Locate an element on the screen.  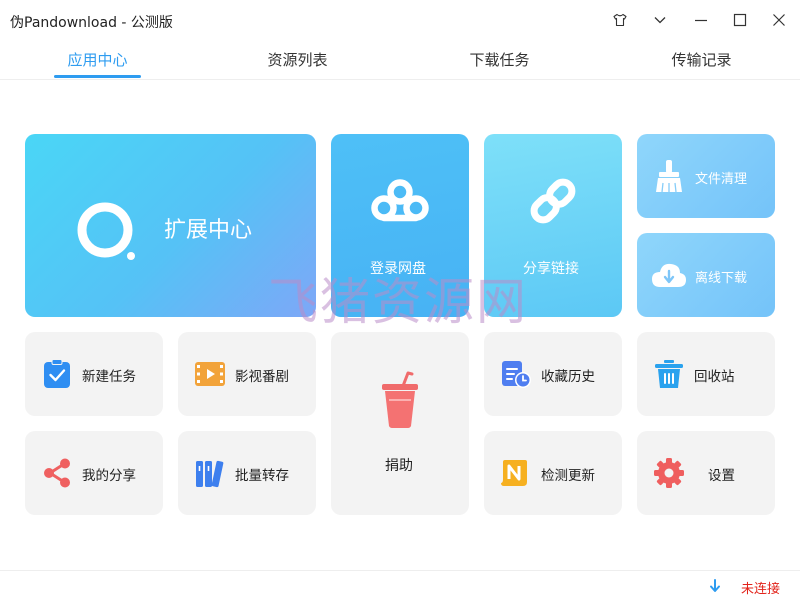
recycle-bin-tile: 回收站 is located at coordinates (706, 374).